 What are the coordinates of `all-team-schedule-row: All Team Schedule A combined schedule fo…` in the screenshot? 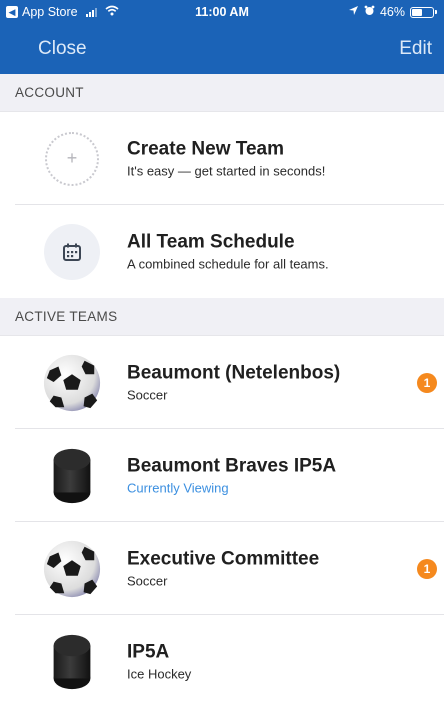 It's located at (222, 251).